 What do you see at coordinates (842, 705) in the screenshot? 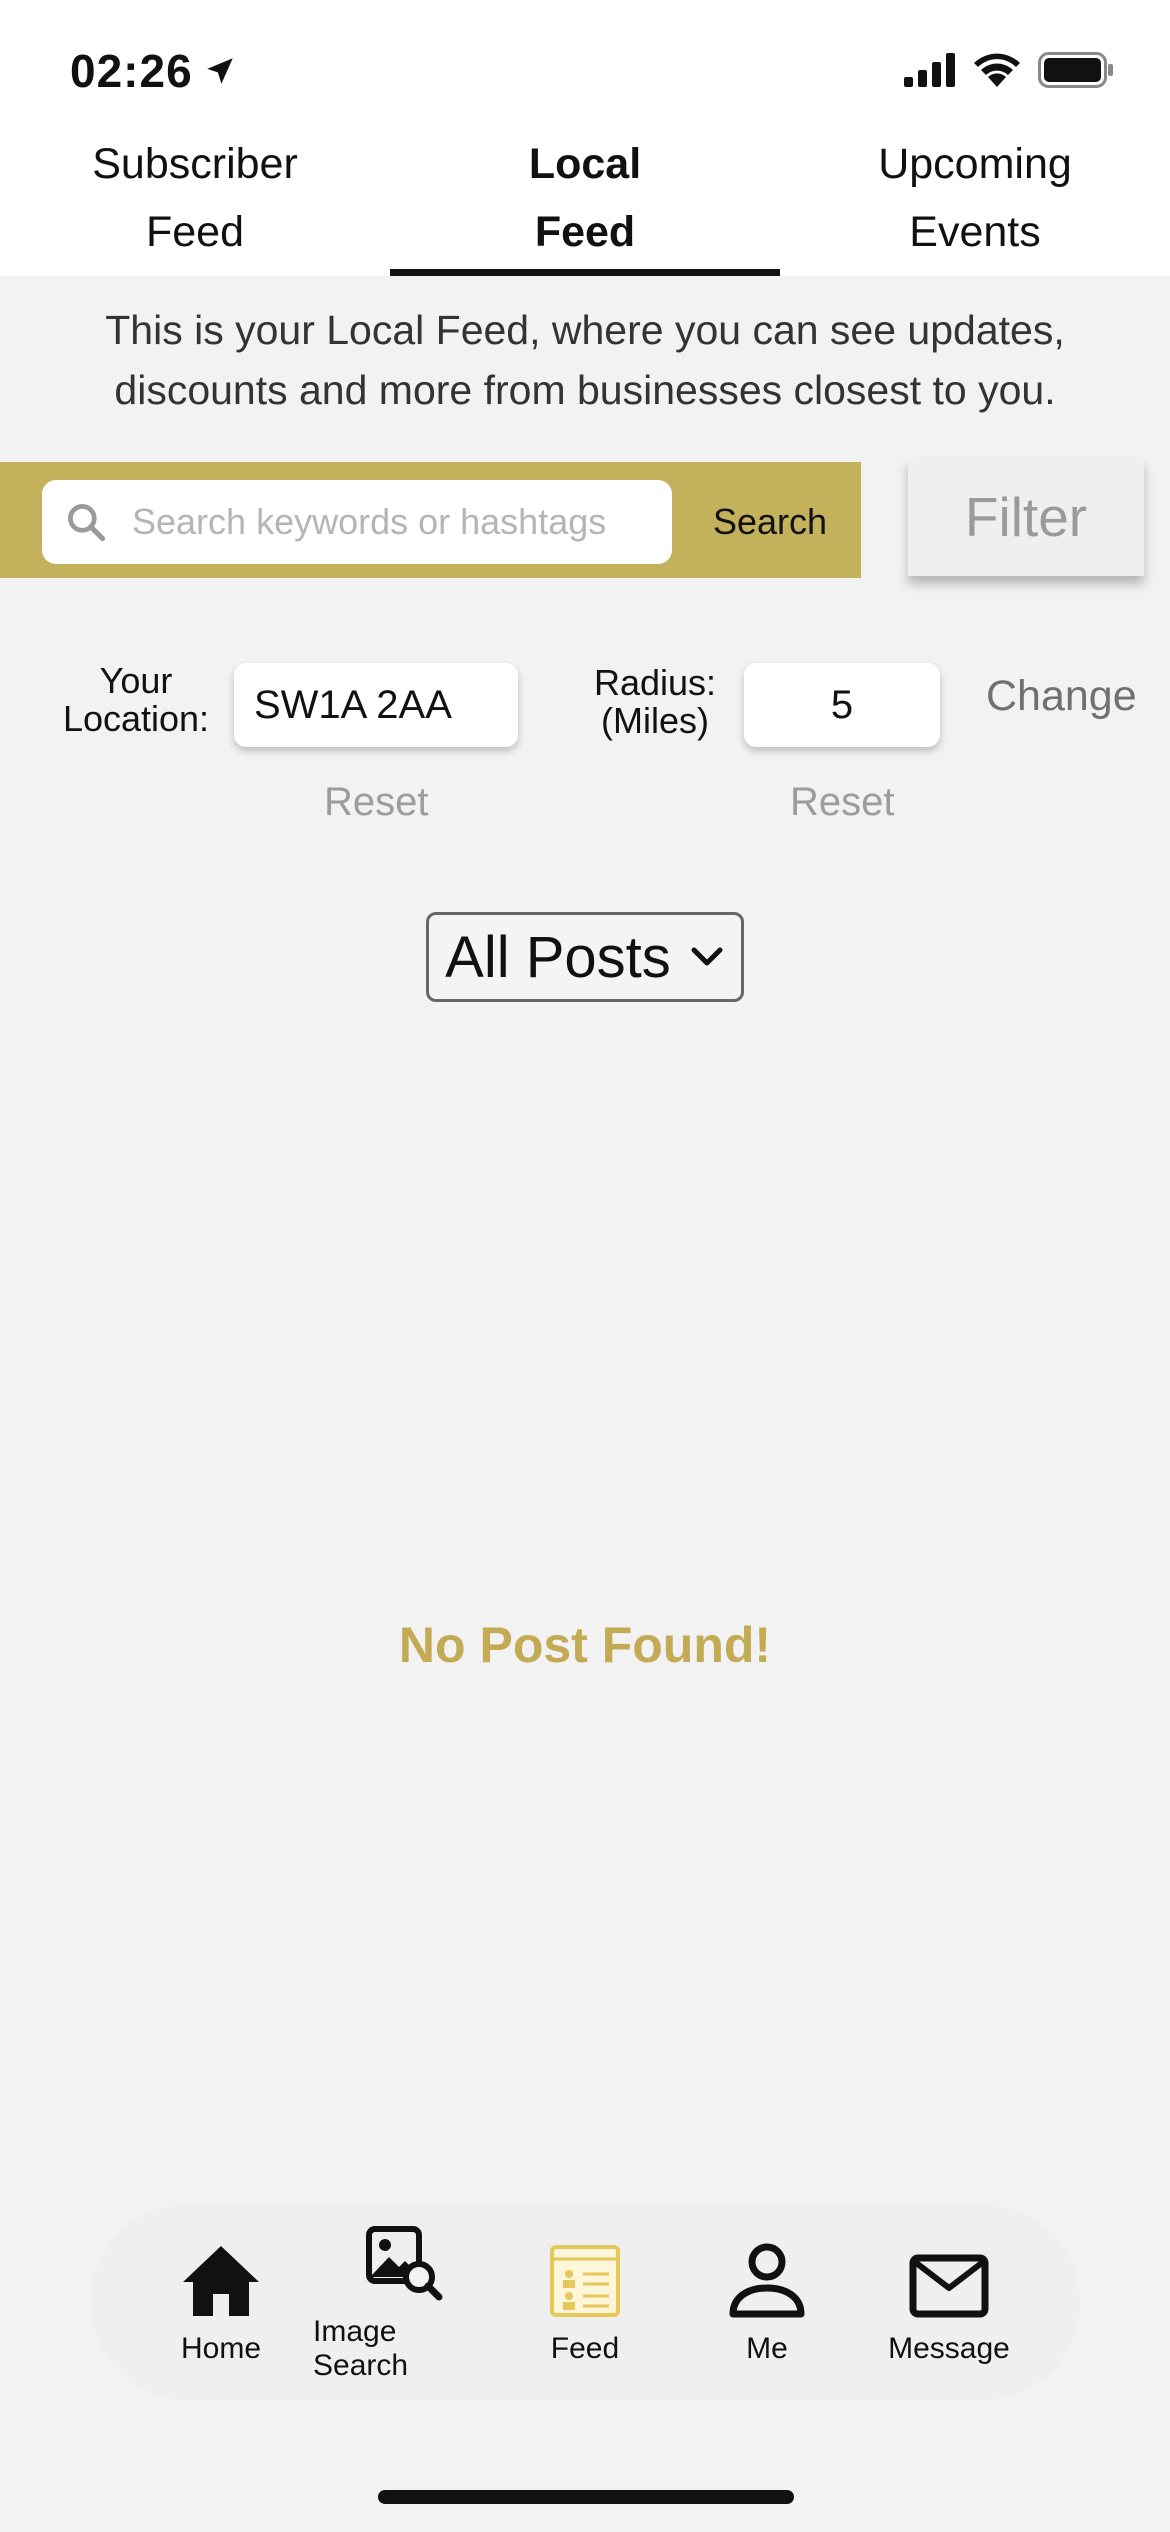
I see `radius-input: 5` at bounding box center [842, 705].